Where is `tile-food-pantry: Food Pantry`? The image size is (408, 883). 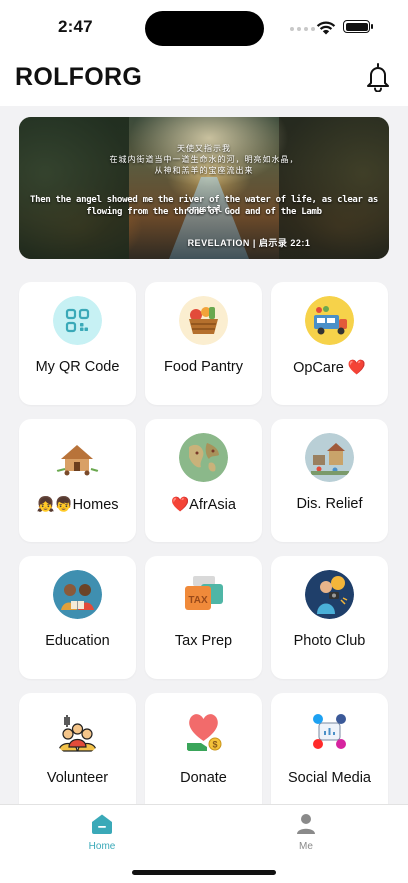
tile-food-pantry: Food Pantry is located at coordinates (203, 343).